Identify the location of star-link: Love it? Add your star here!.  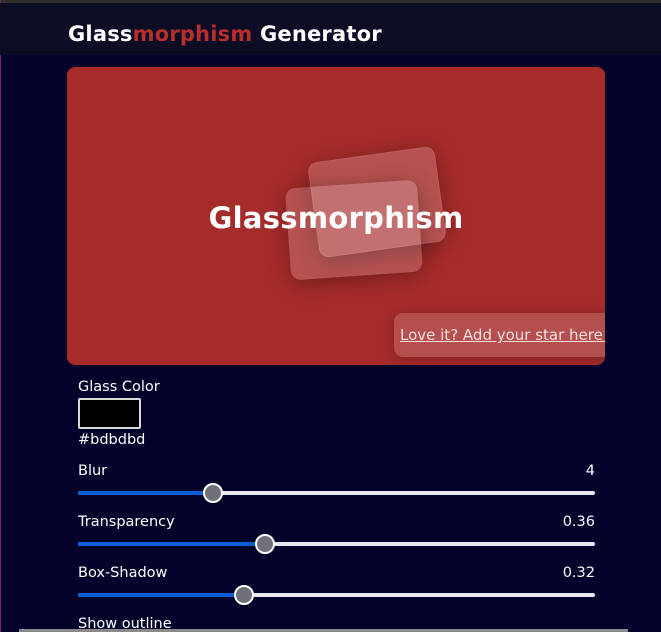
(502, 335).